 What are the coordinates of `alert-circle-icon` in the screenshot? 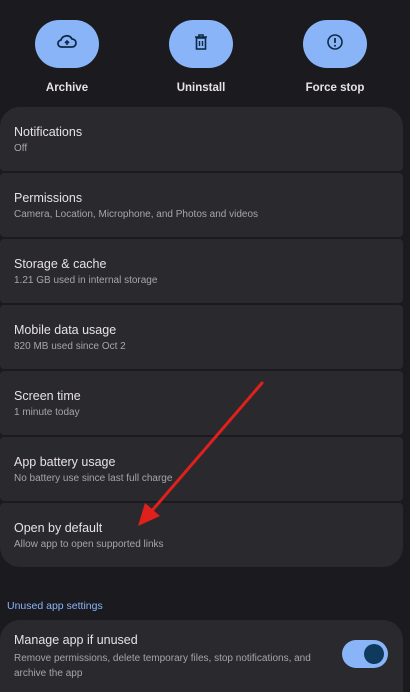 It's located at (335, 44).